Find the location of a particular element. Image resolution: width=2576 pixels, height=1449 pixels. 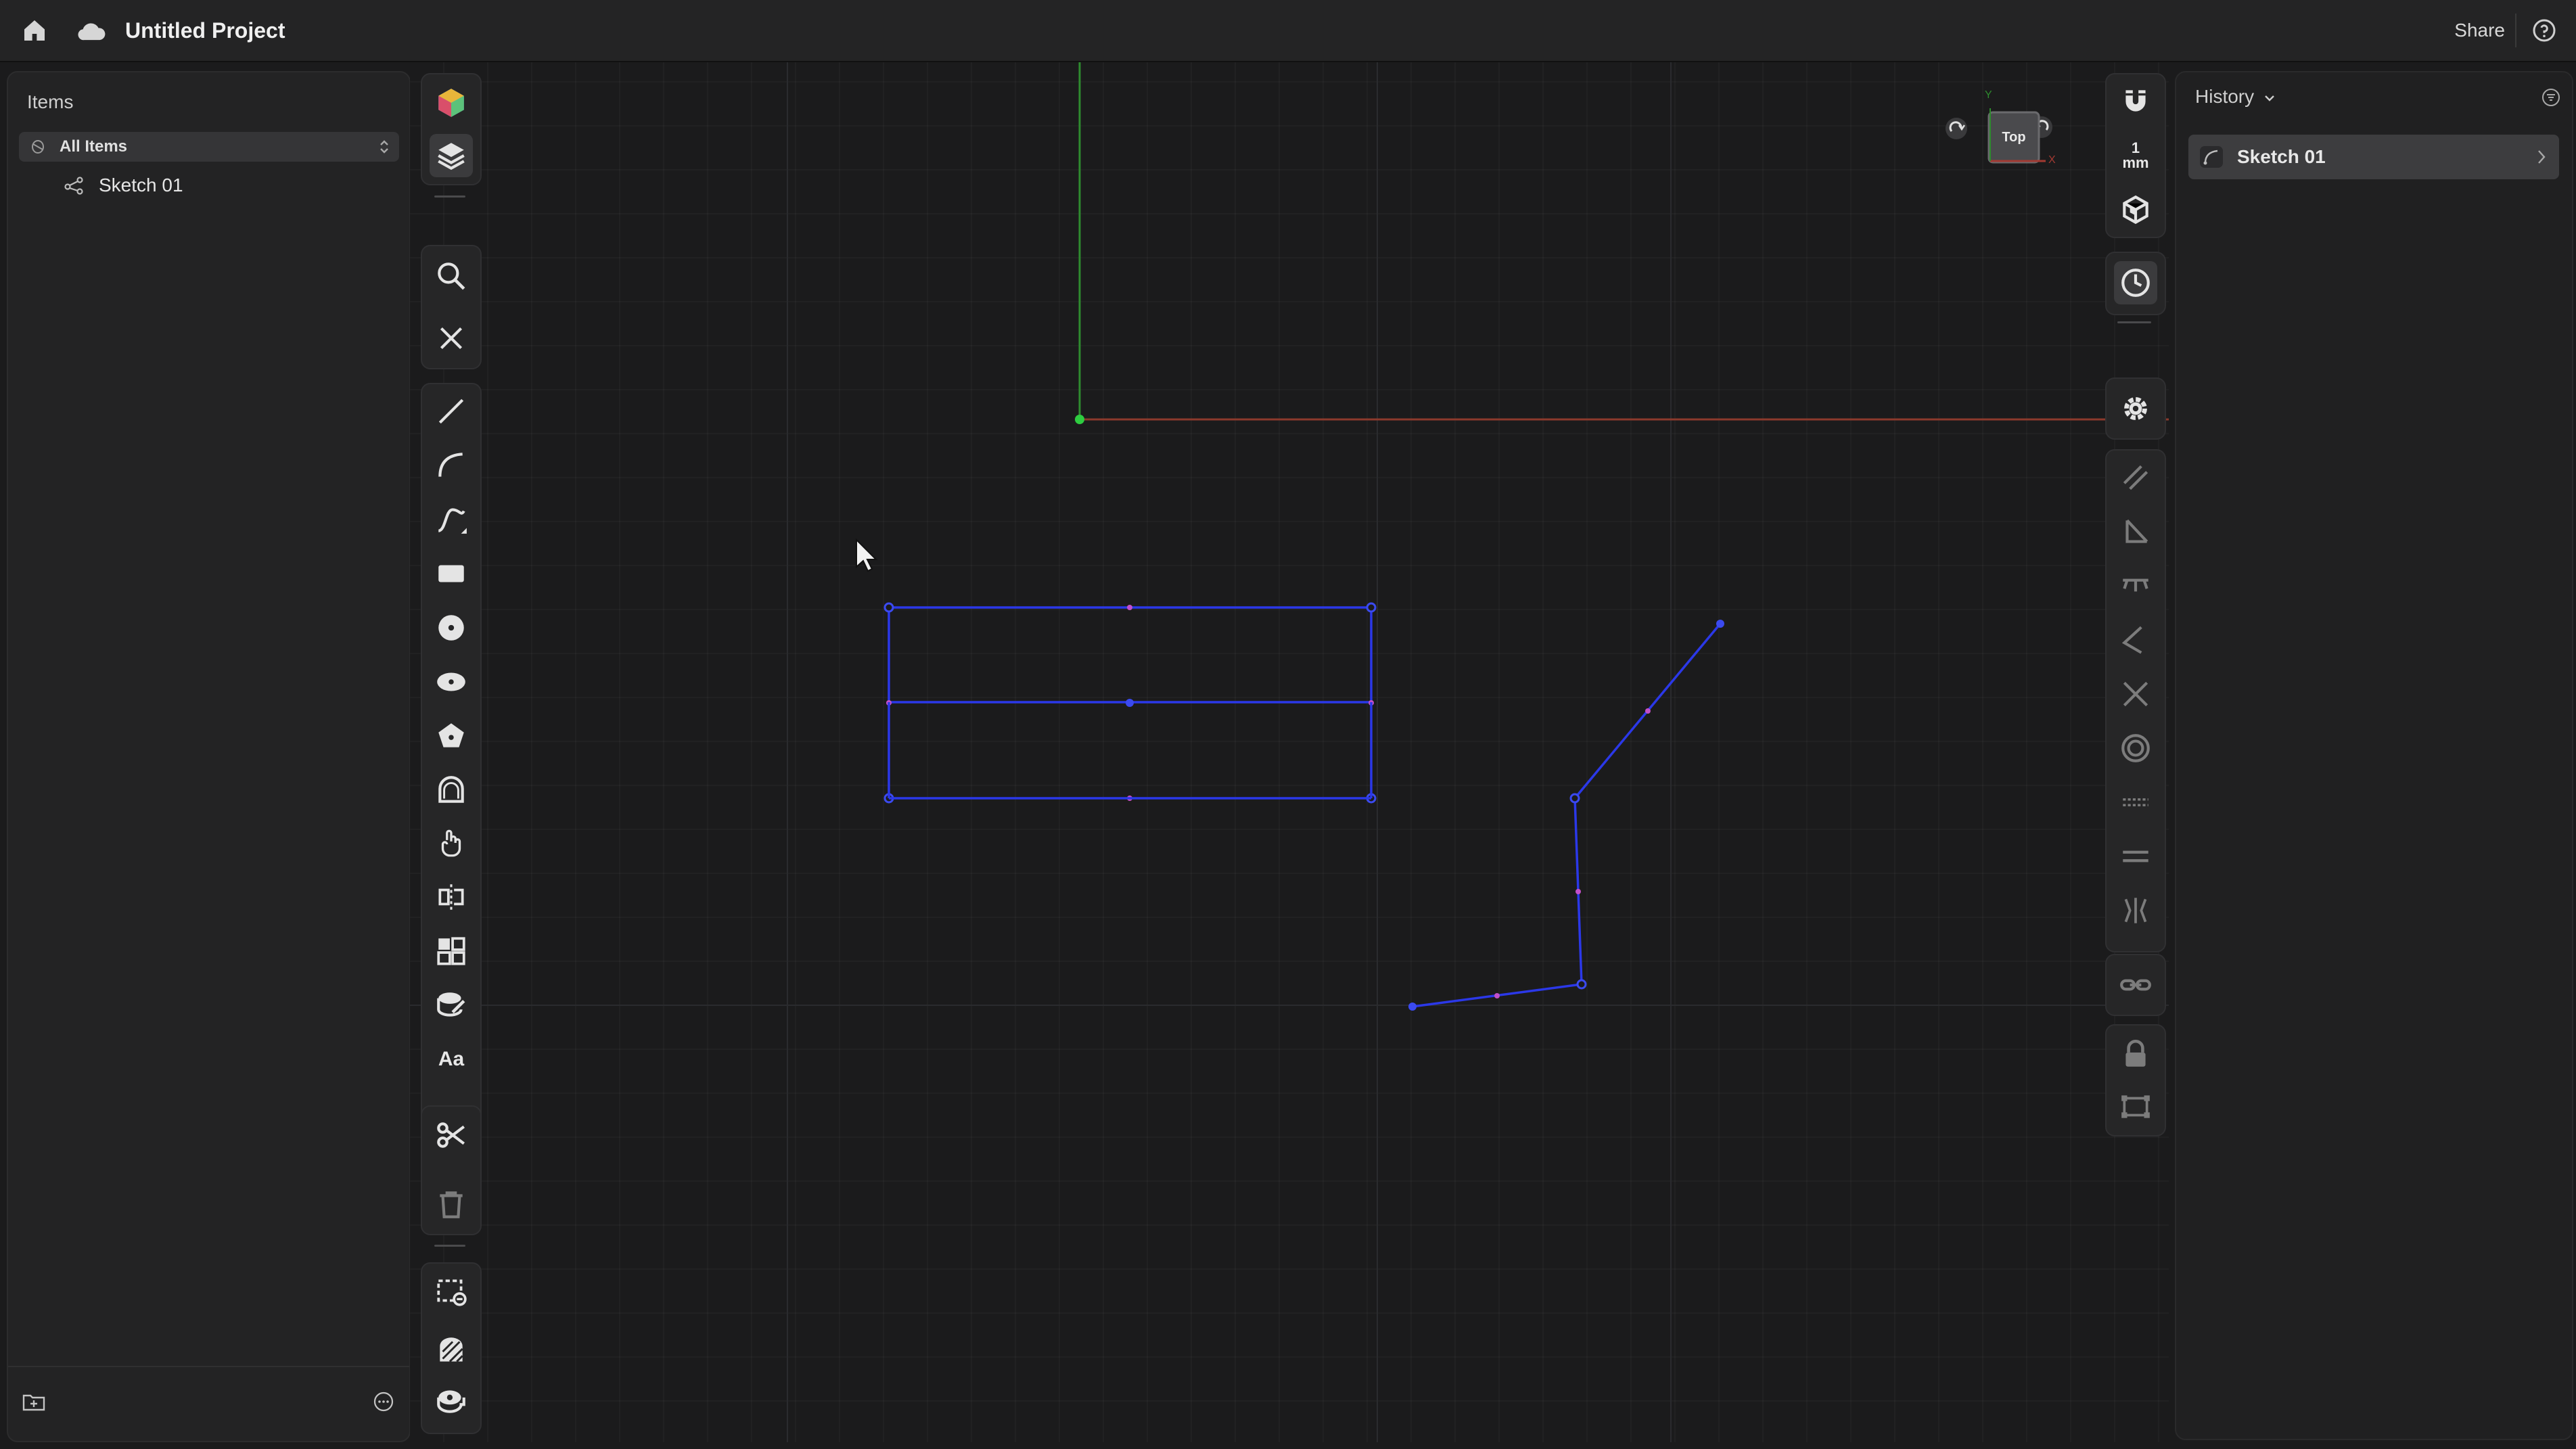

tangent-constraint-icon is located at coordinates (2135, 802).